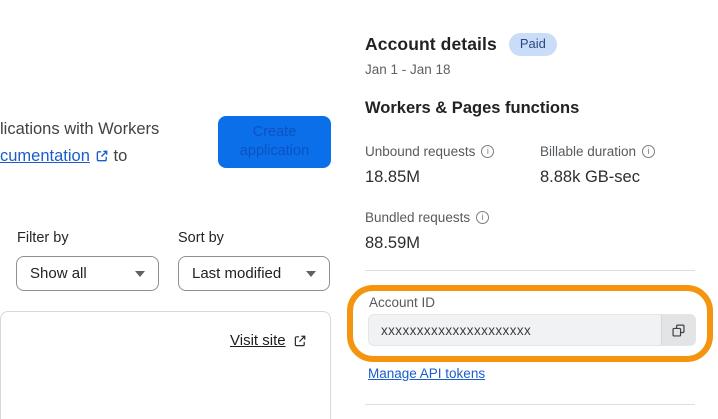 The image size is (718, 419). Describe the element at coordinates (87, 273) in the screenshot. I see `filter-dropdown: Show all` at that location.